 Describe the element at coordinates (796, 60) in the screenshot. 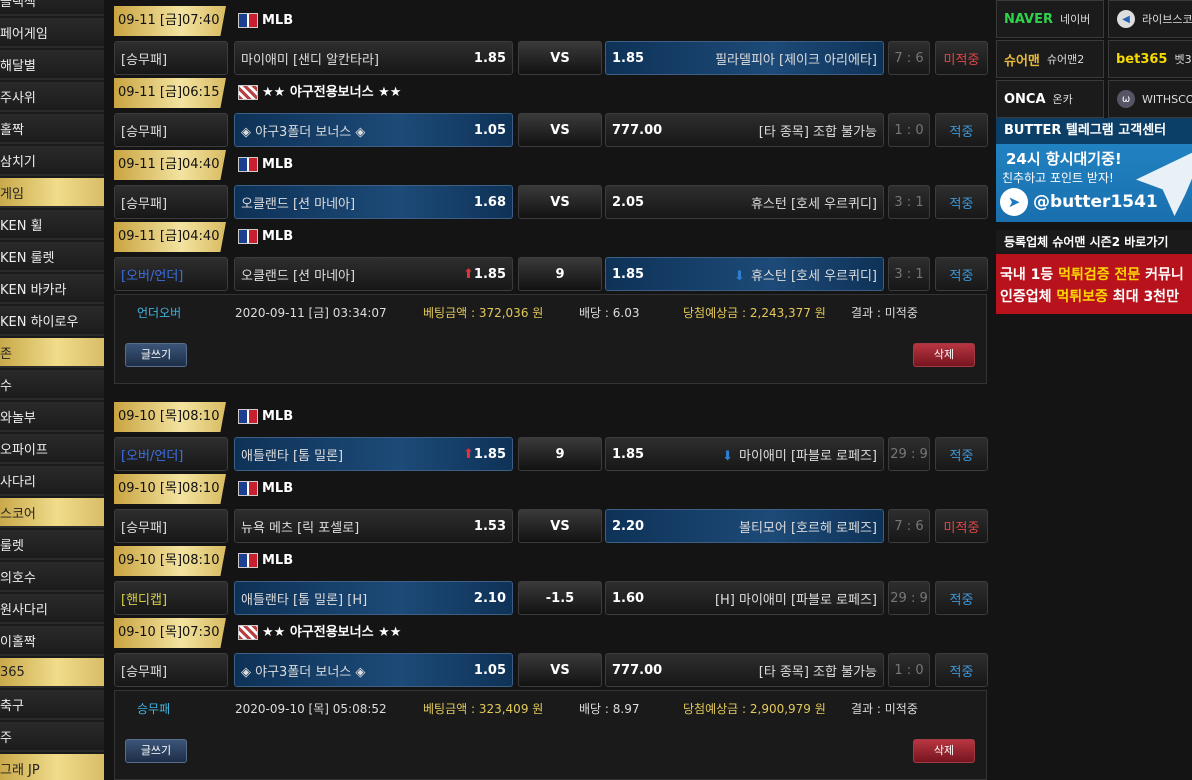

I see `away-team: 필라델피아 [제이크 아리에타]` at that location.